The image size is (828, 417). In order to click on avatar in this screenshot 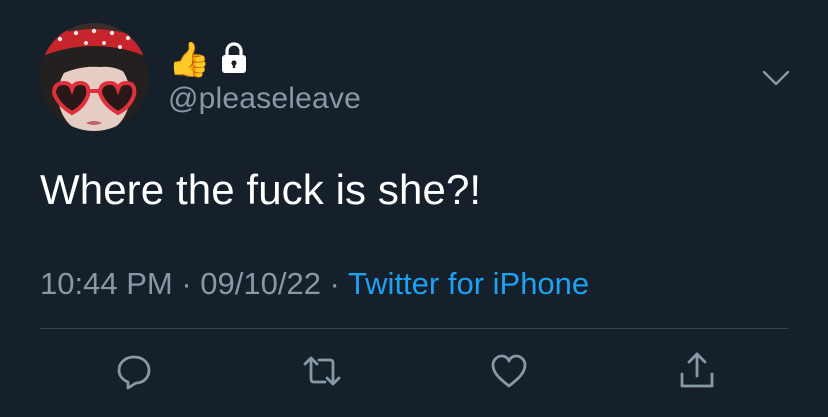, I will do `click(94, 77)`.